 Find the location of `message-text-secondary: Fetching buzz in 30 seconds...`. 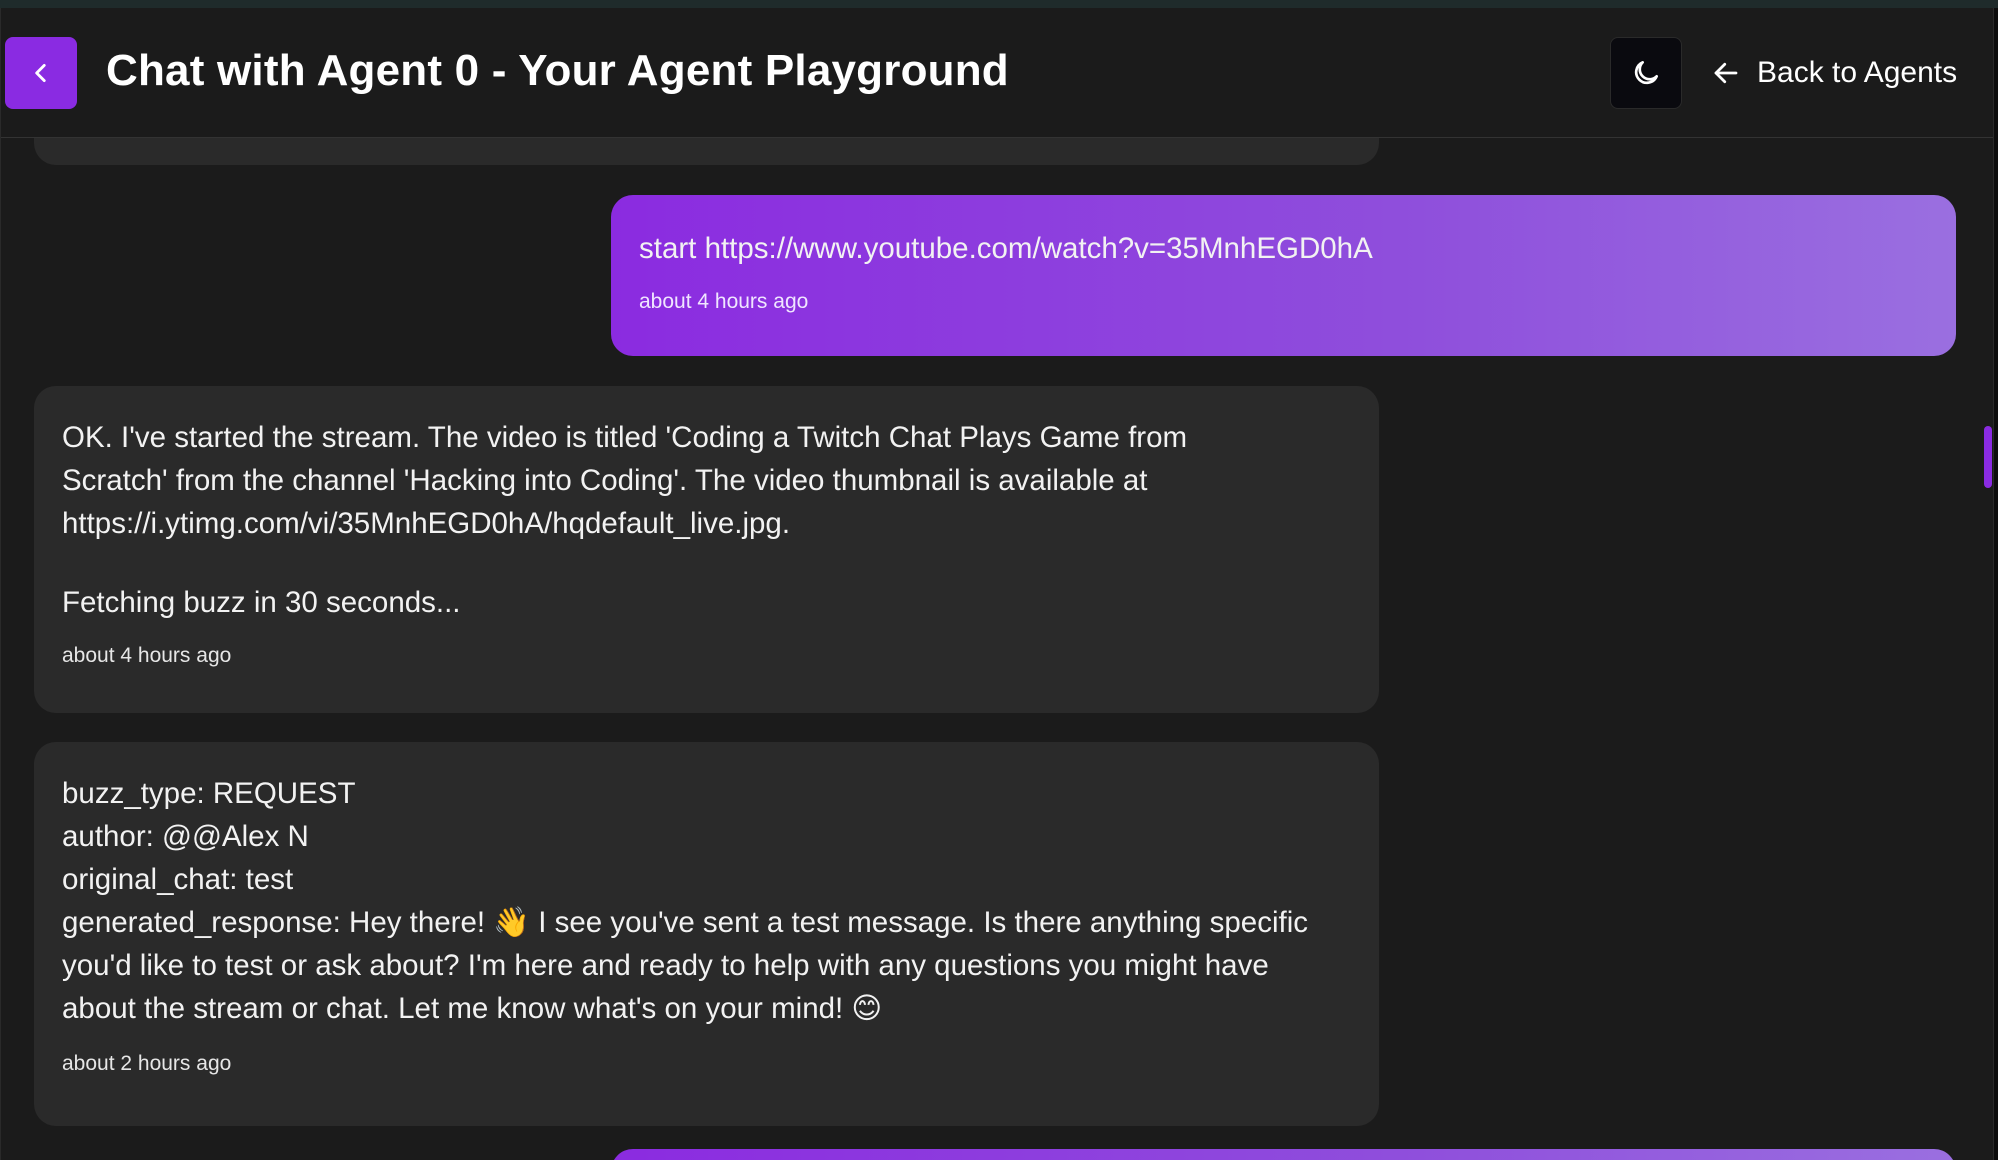

message-text-secondary: Fetching buzz in 30 seconds... is located at coordinates (261, 602).